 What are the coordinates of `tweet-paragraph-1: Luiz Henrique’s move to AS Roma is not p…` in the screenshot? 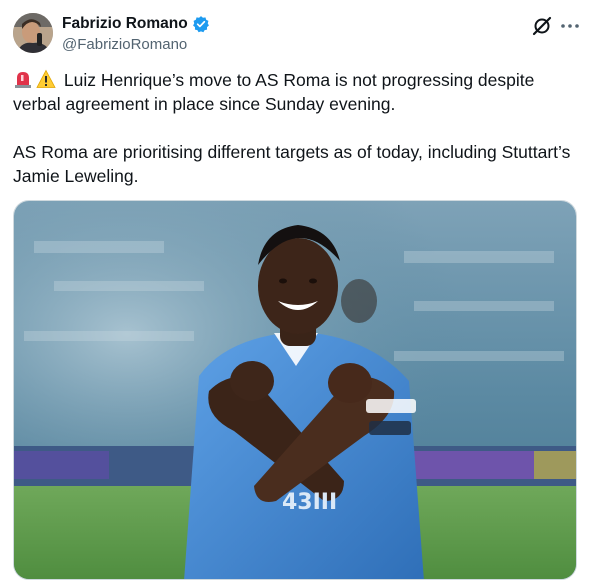 It's located at (298, 92).